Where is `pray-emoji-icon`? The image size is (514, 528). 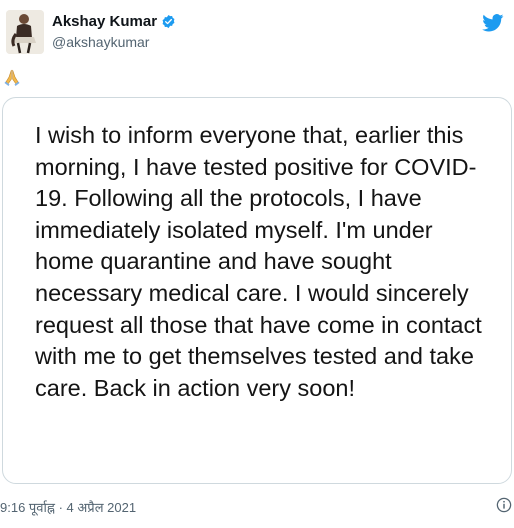 pray-emoji-icon is located at coordinates (12, 77).